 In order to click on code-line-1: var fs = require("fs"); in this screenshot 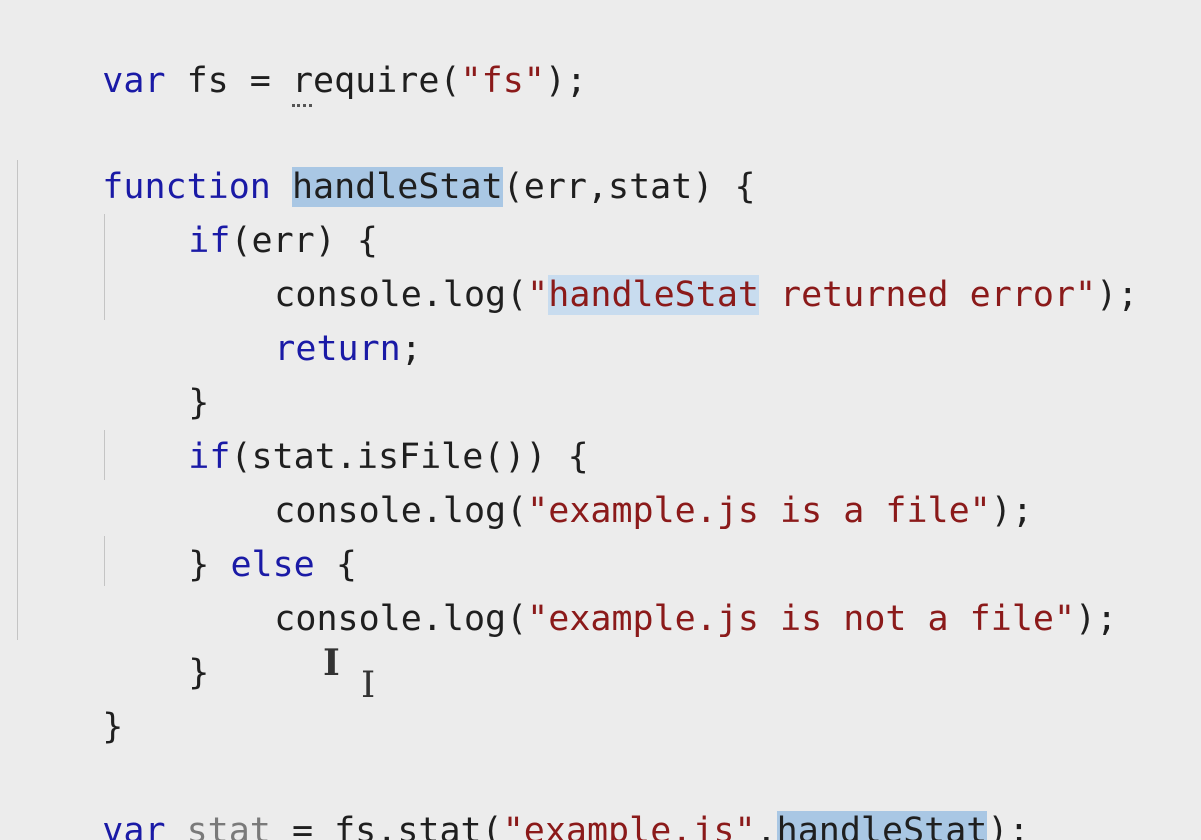, I will do `click(302, 50)`.